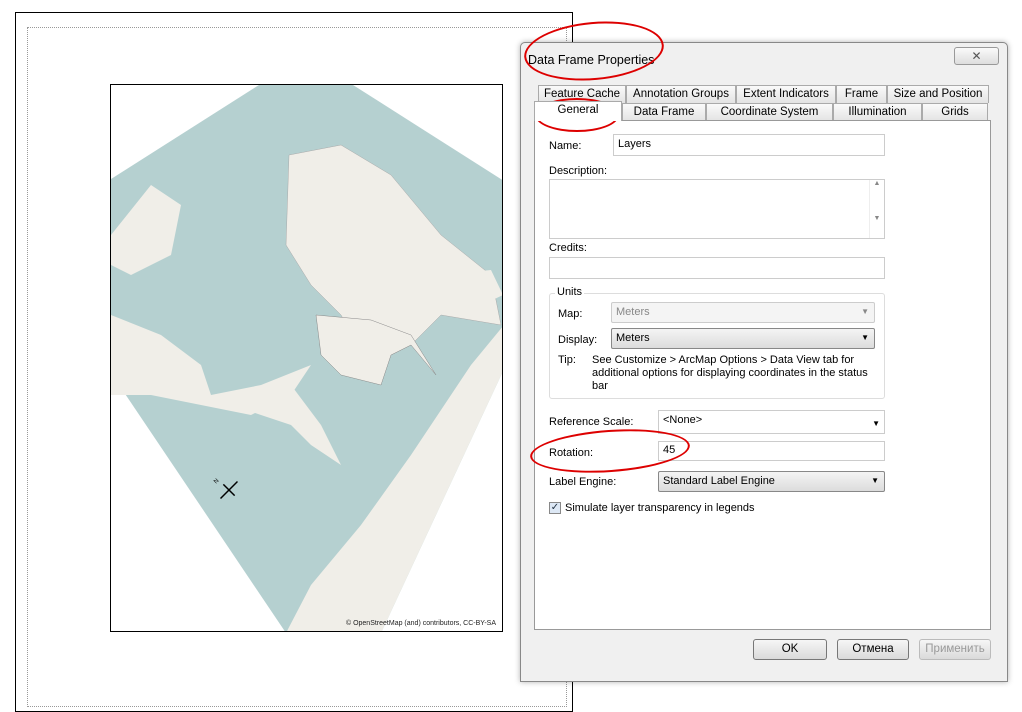  I want to click on tab-coordinate-system: Coordinate System, so click(769, 112).